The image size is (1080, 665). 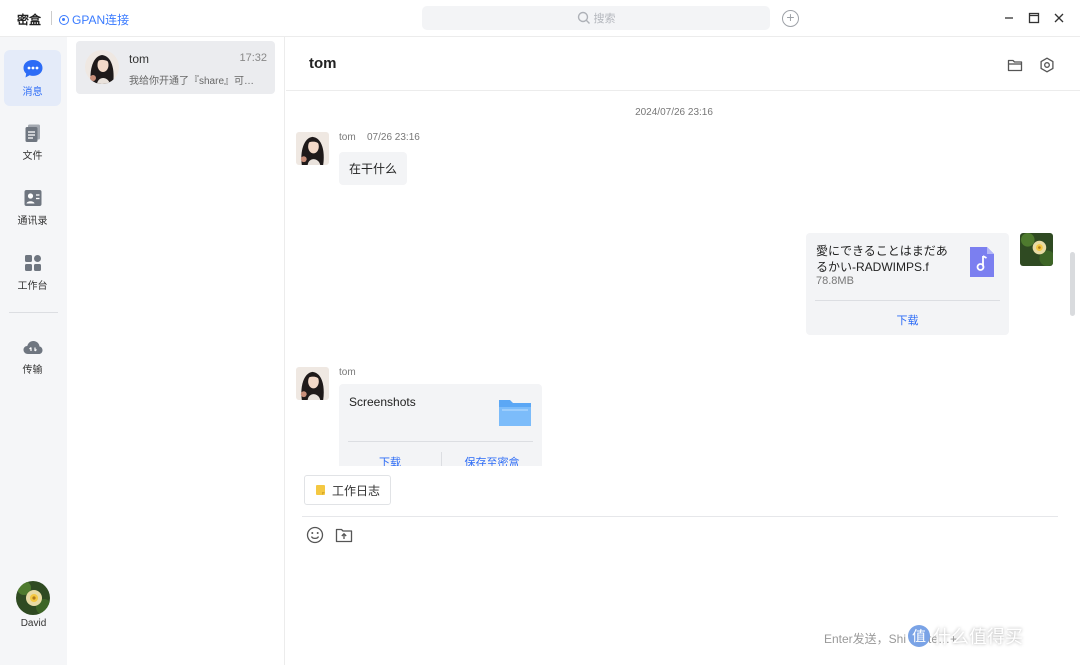 What do you see at coordinates (32, 68) in the screenshot?
I see `chat-bubble-icon` at bounding box center [32, 68].